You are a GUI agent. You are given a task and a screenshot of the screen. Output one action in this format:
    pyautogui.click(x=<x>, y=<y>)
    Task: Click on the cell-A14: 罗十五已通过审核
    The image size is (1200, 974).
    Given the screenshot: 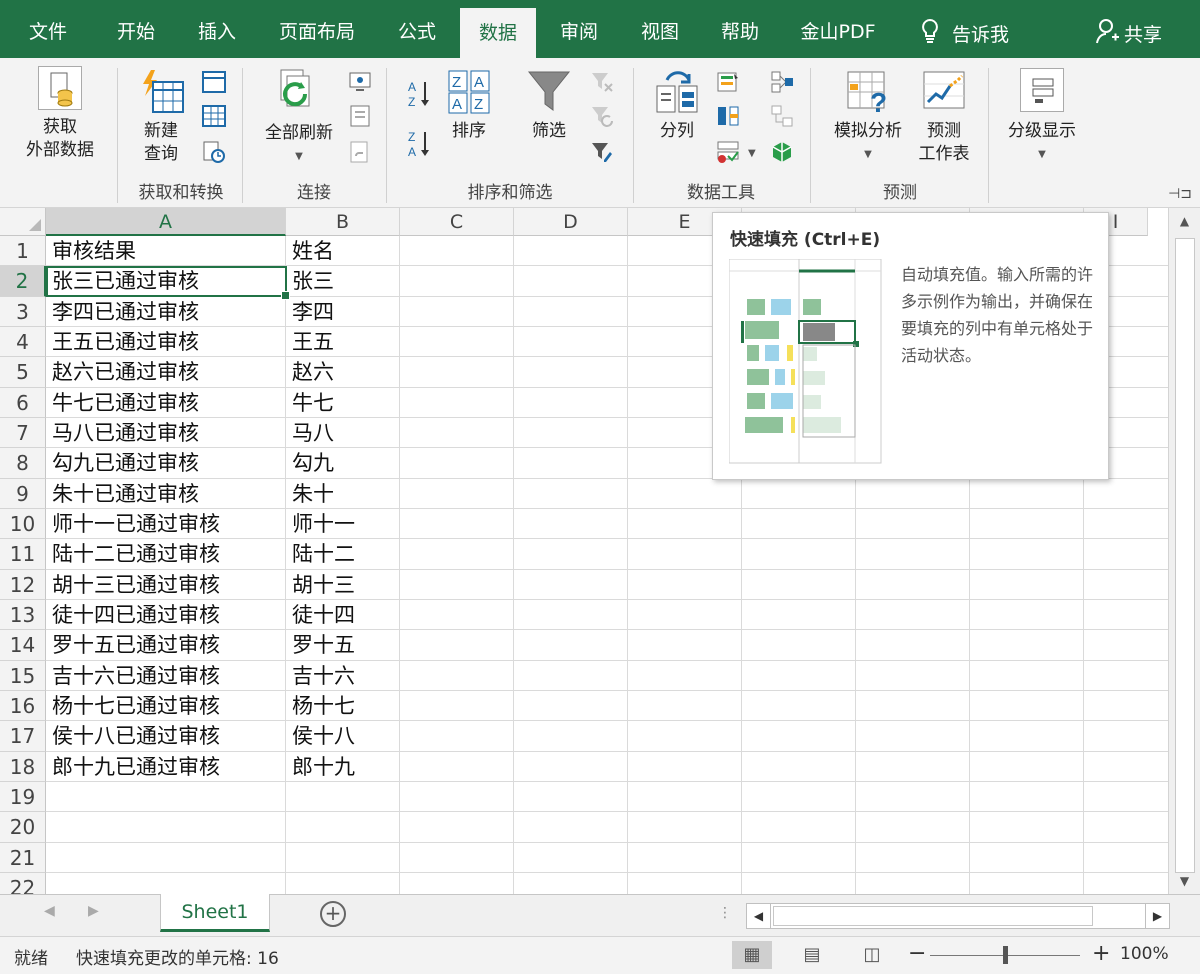 What is the action you would take?
    pyautogui.click(x=166, y=645)
    